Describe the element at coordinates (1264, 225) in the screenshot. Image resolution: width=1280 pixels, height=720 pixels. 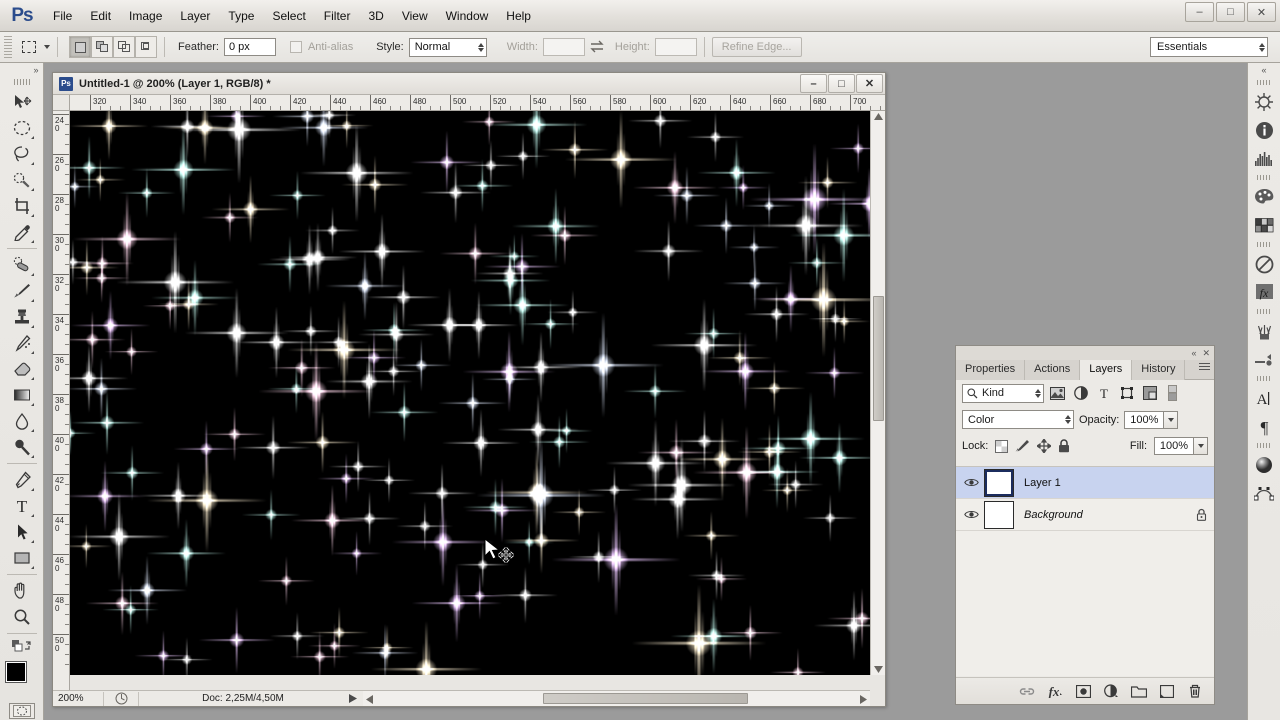
I see `swatches-icon` at that location.